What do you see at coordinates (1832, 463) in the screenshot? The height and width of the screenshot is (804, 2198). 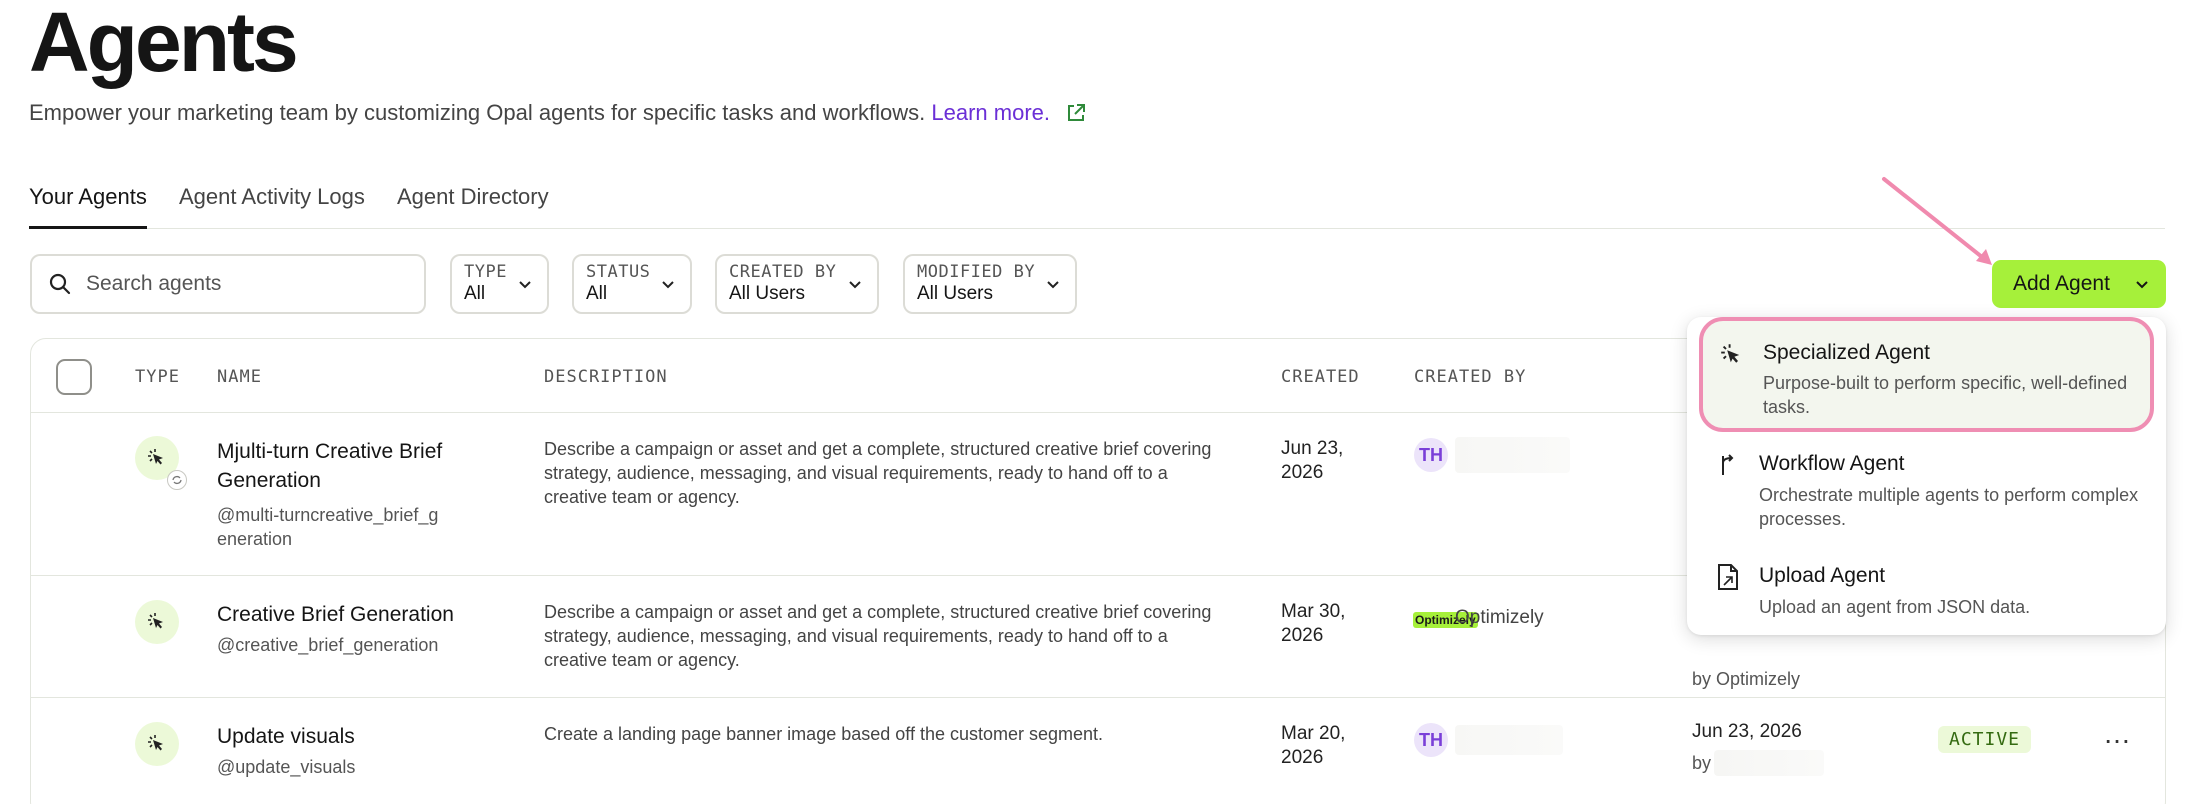 I see `menu-item-title: Workflow Agent` at bounding box center [1832, 463].